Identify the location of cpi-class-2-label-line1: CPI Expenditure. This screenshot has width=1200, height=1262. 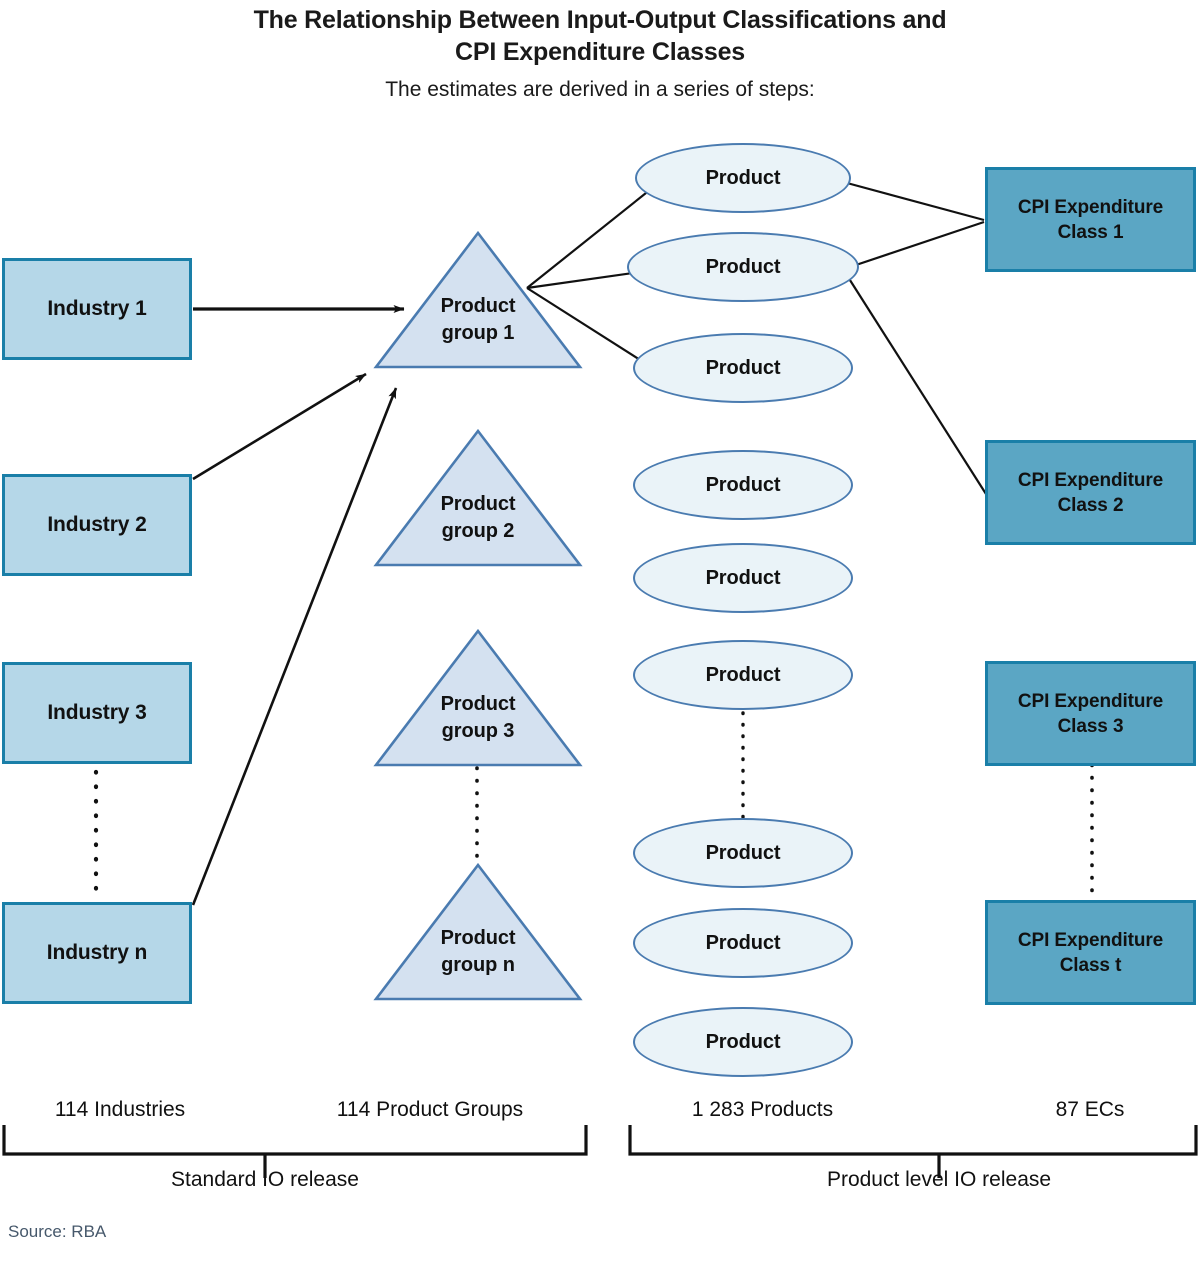
(1090, 480).